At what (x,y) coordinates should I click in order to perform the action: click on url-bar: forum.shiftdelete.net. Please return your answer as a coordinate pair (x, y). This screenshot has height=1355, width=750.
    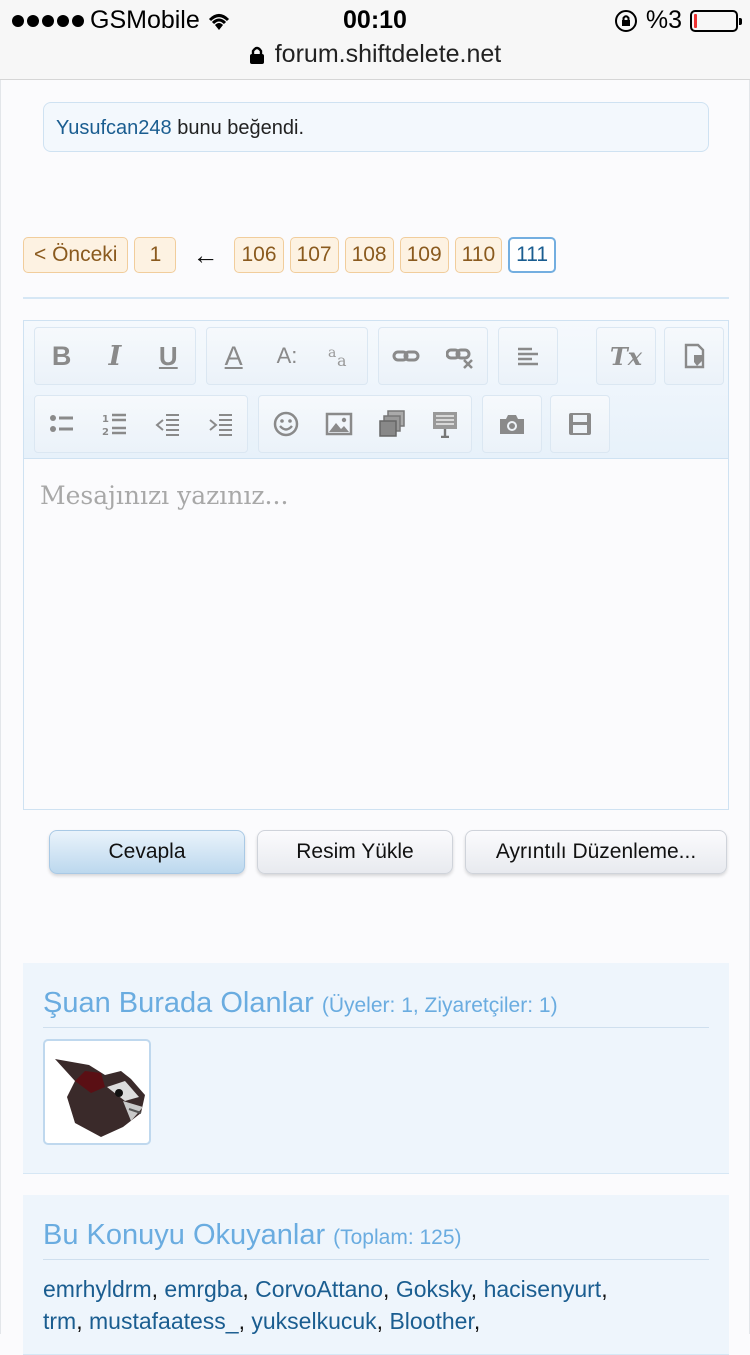
    Looking at the image, I should click on (375, 54).